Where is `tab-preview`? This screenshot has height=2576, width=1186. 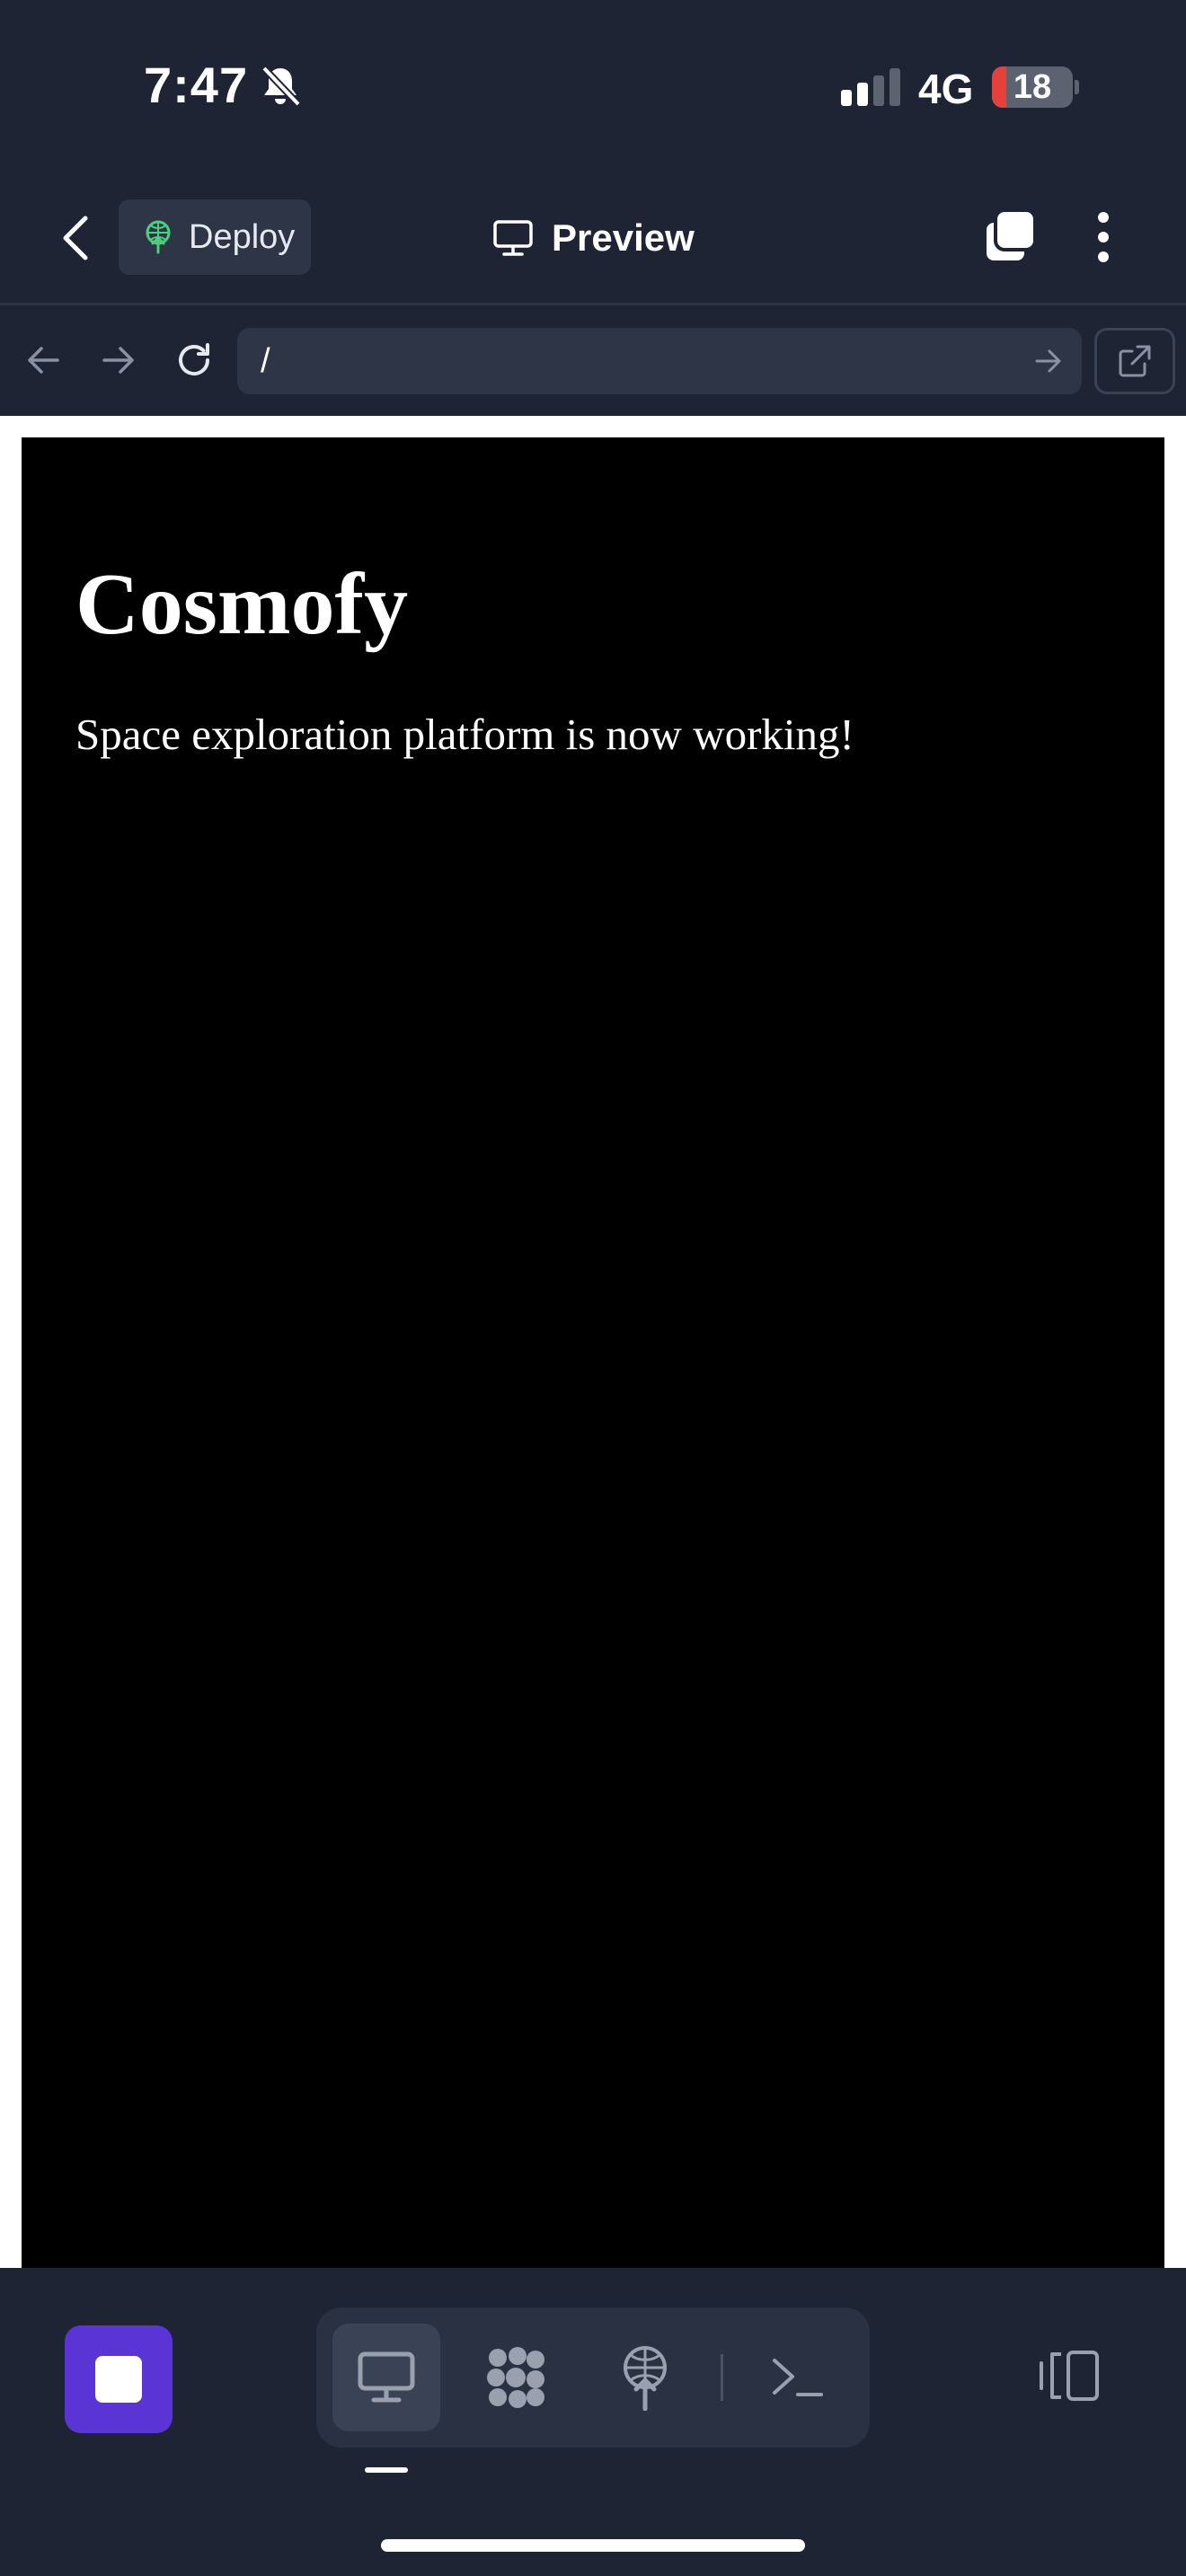
tab-preview is located at coordinates (386, 2377).